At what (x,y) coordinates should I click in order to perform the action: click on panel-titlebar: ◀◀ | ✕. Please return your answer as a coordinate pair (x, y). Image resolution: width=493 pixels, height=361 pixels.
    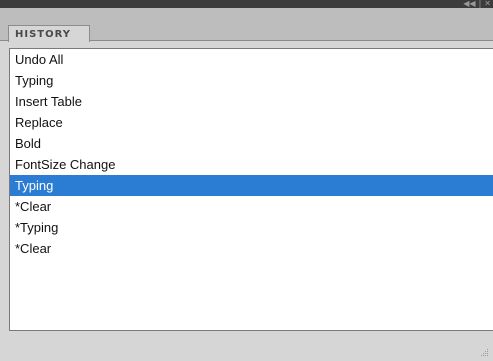
    Looking at the image, I should click on (246, 4).